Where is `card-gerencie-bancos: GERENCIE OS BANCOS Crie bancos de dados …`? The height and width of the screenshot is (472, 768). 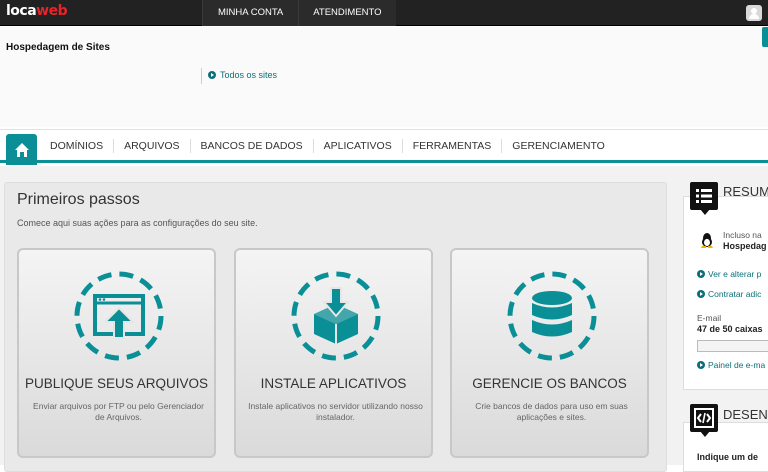
card-gerencie-bancos: GERENCIE OS BANCOS Crie bancos de dados … is located at coordinates (549, 353).